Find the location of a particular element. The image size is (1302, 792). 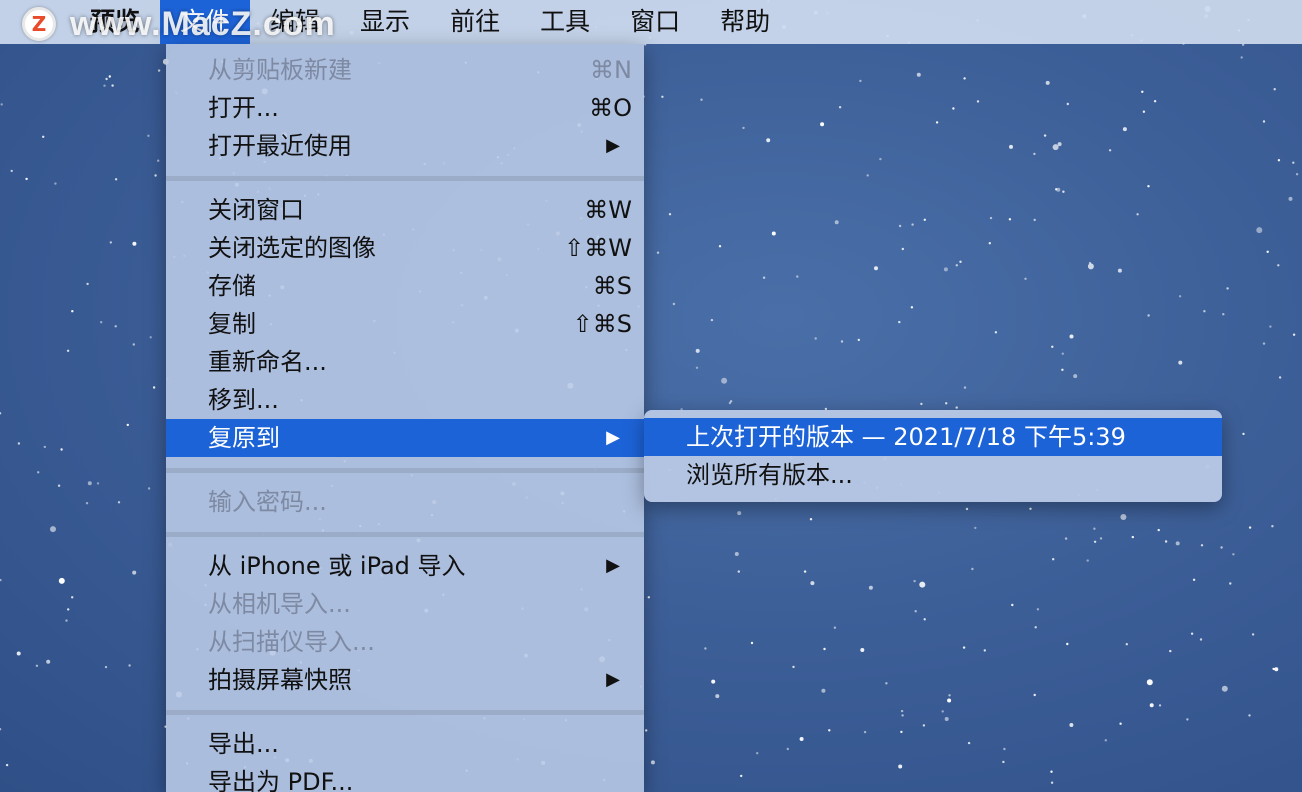

menu-view: 显示 is located at coordinates (385, 22).